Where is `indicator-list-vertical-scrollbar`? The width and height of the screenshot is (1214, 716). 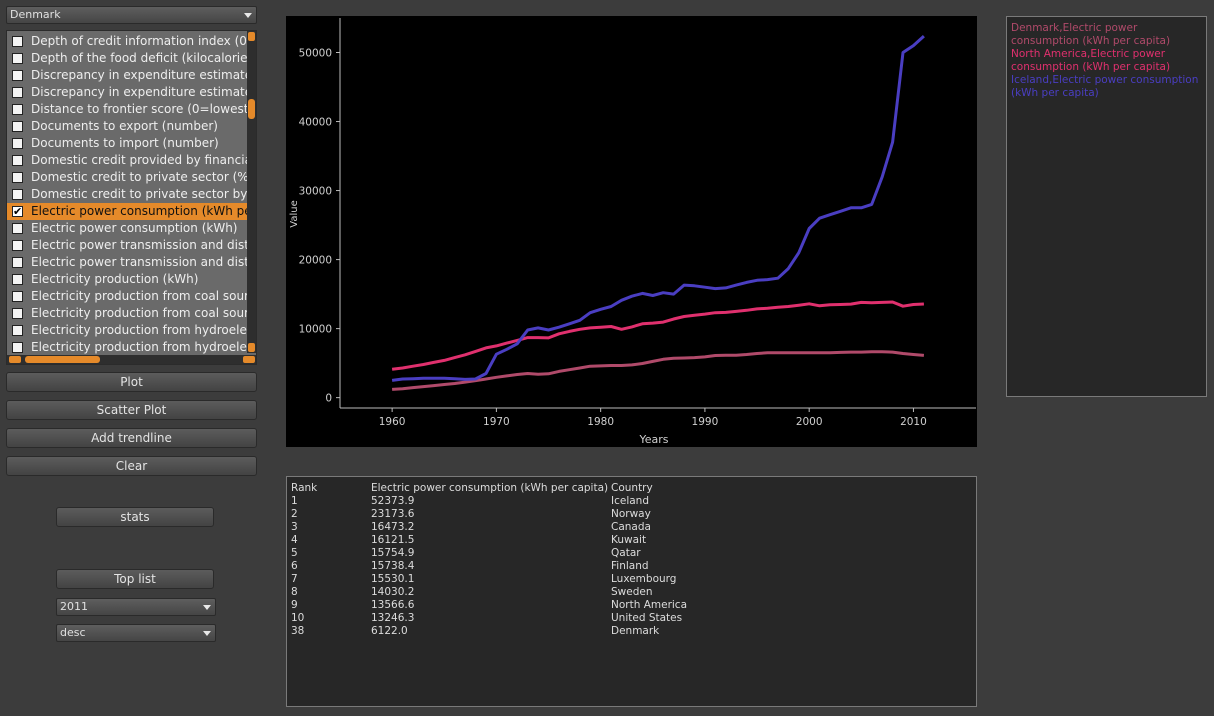 indicator-list-vertical-scrollbar is located at coordinates (251, 192).